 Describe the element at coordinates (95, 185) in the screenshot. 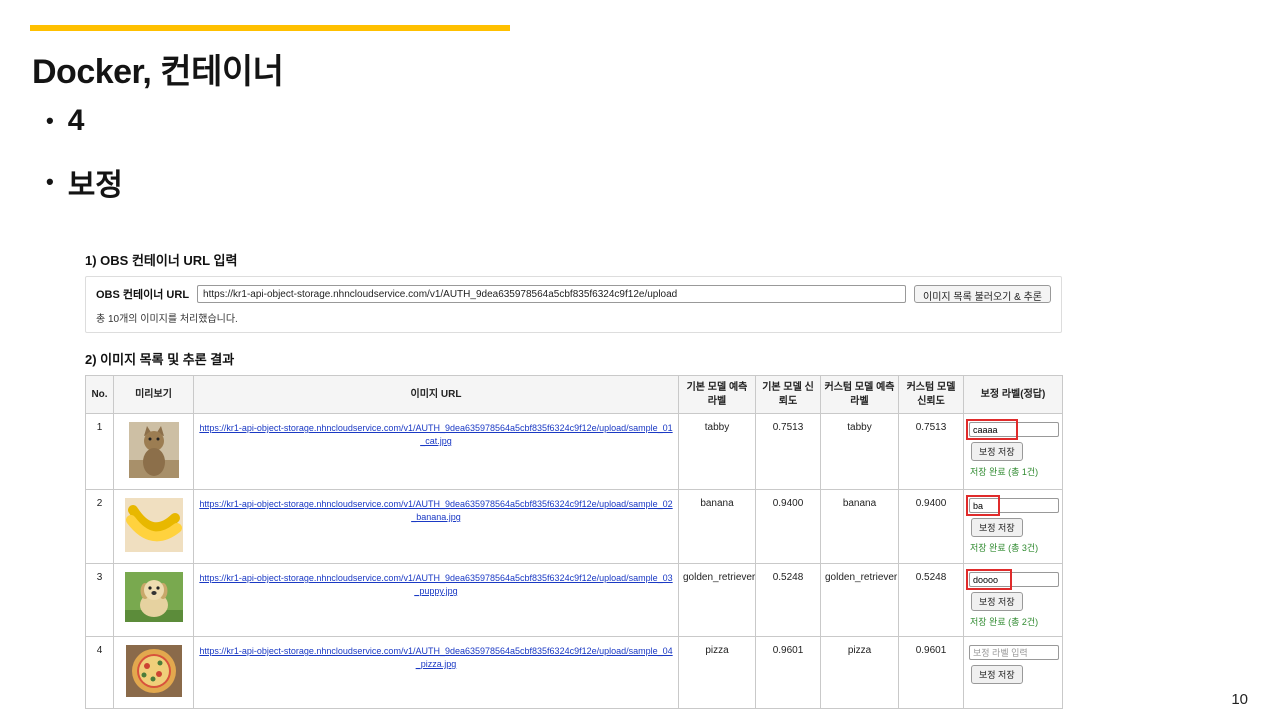

I see `bullet-text: 보정` at that location.